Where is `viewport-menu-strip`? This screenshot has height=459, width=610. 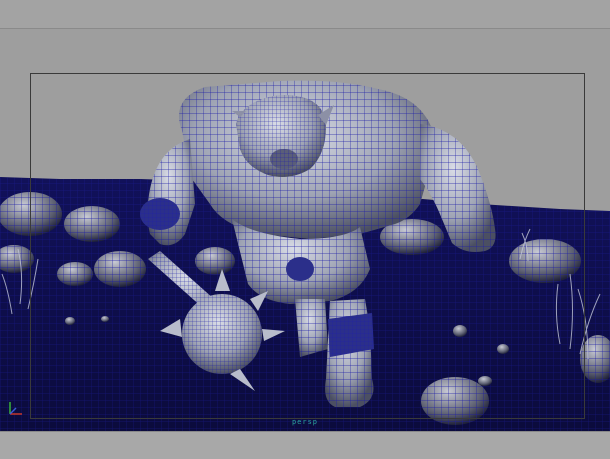 viewport-menu-strip is located at coordinates (305, 14).